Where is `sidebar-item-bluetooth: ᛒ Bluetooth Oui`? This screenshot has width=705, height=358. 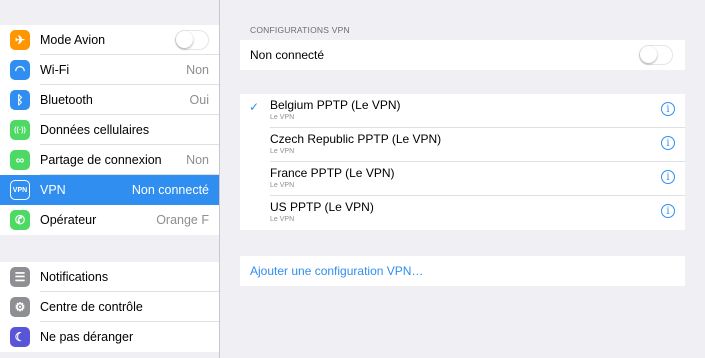 sidebar-item-bluetooth: ᛒ Bluetooth Oui is located at coordinates (109, 100).